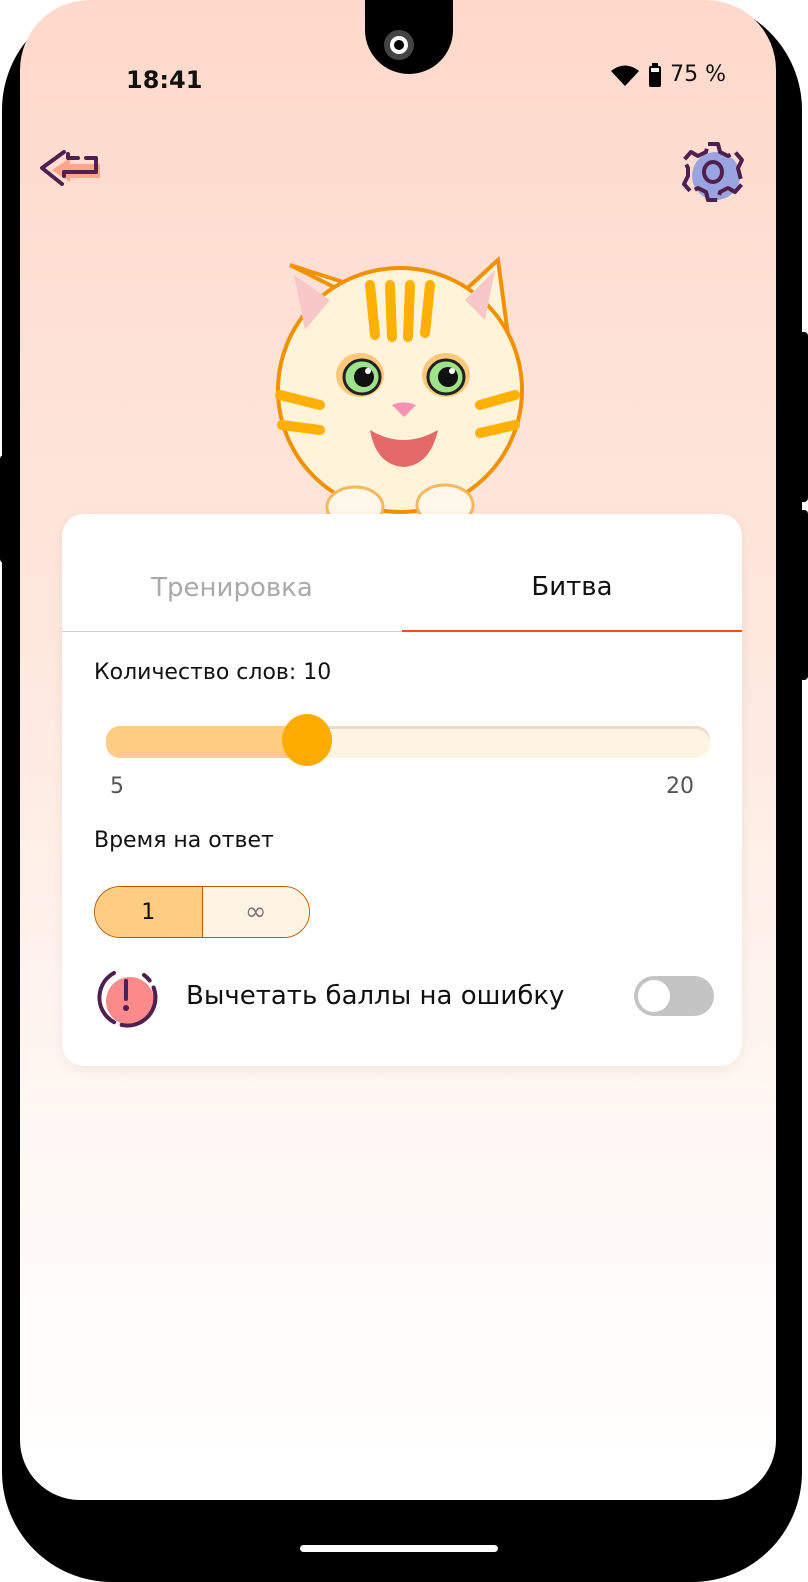 The image size is (808, 1582). I want to click on word-count-slider, so click(408, 740).